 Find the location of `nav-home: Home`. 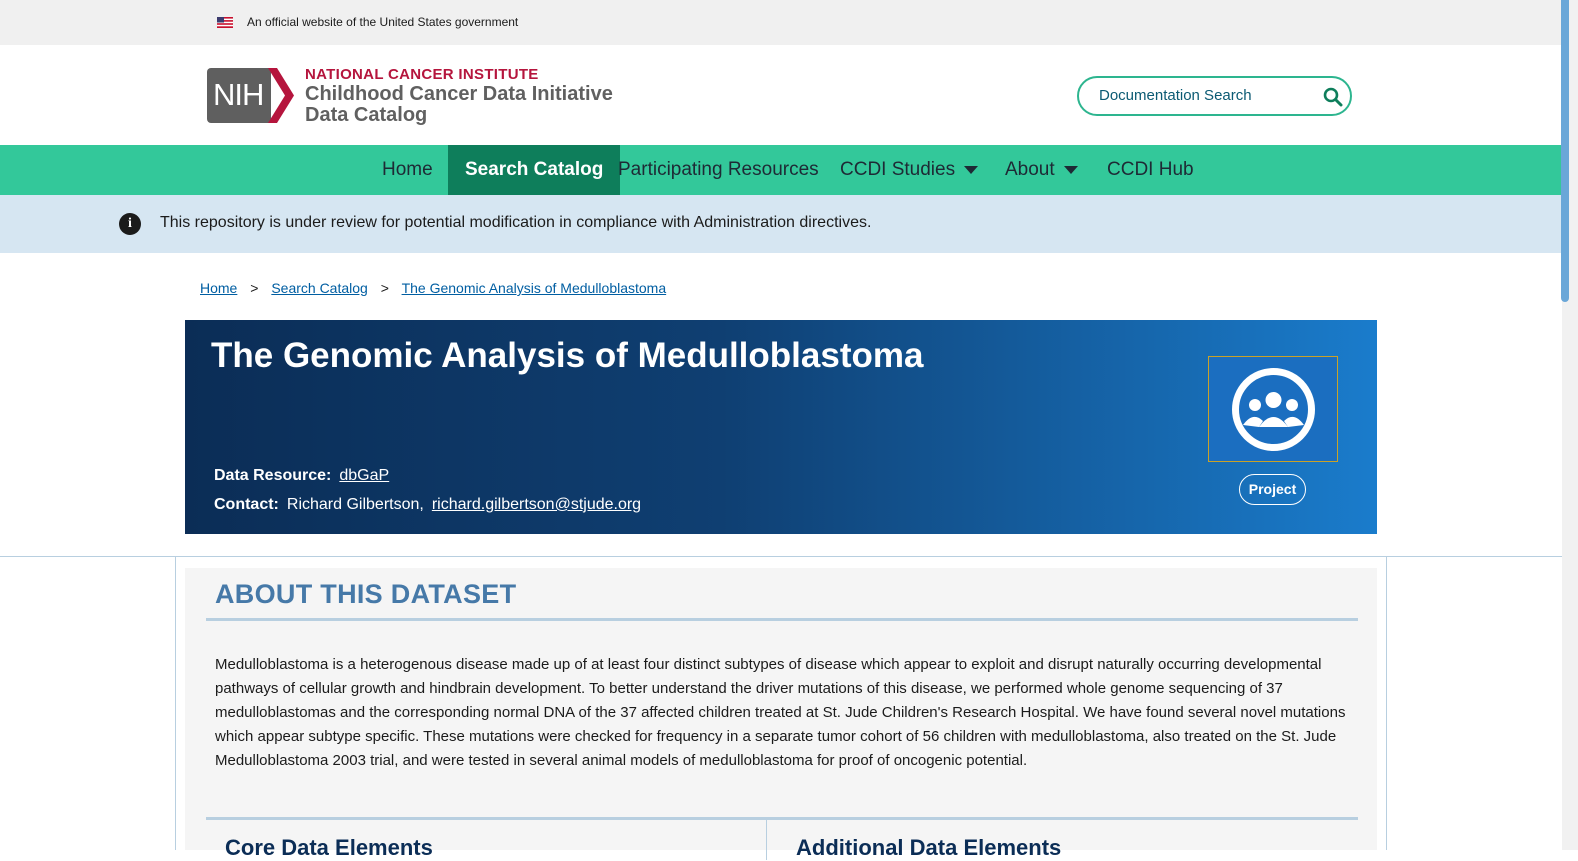

nav-home: Home is located at coordinates (407, 170).